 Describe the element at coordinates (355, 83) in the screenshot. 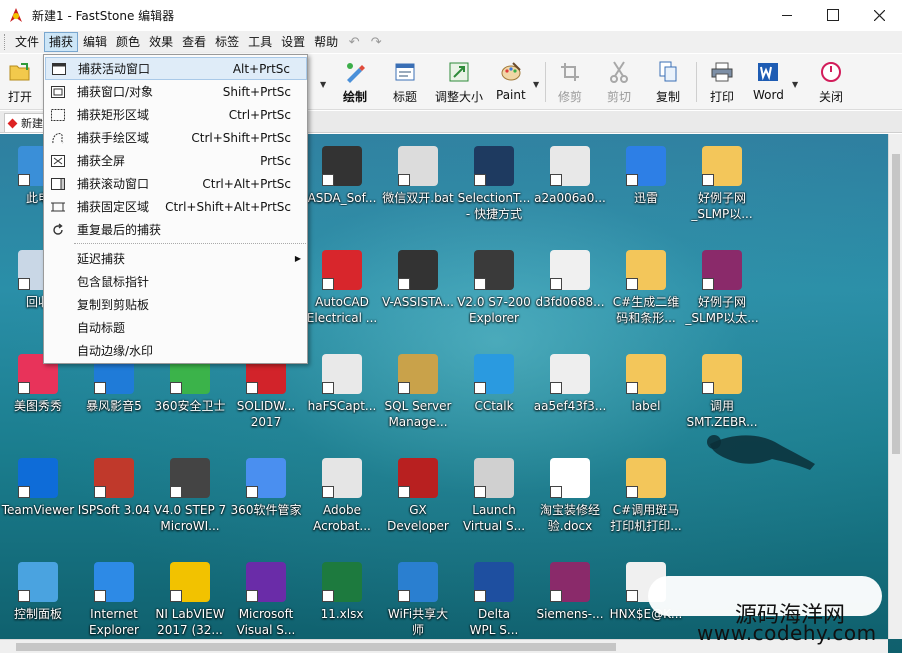

I see `draw-button: 绘制` at that location.